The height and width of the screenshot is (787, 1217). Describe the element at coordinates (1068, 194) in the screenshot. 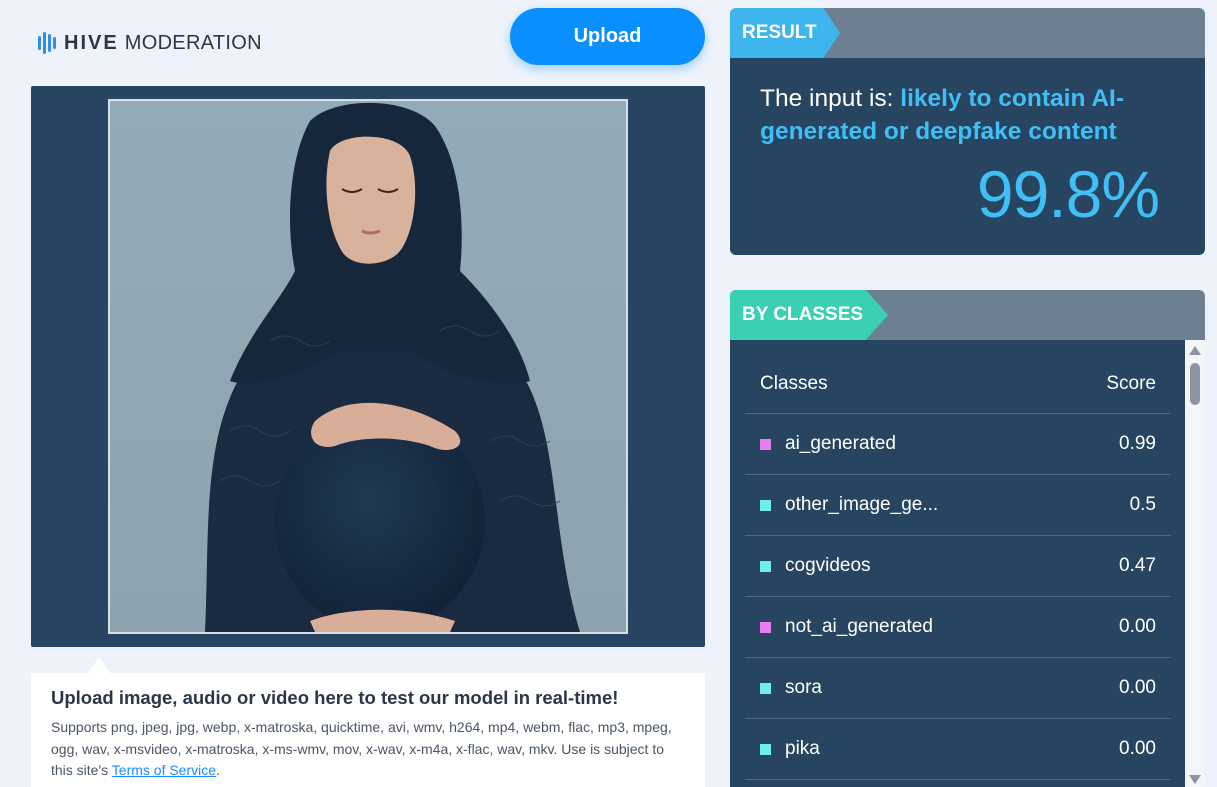

I see `result-percentage: 99.8%` at that location.